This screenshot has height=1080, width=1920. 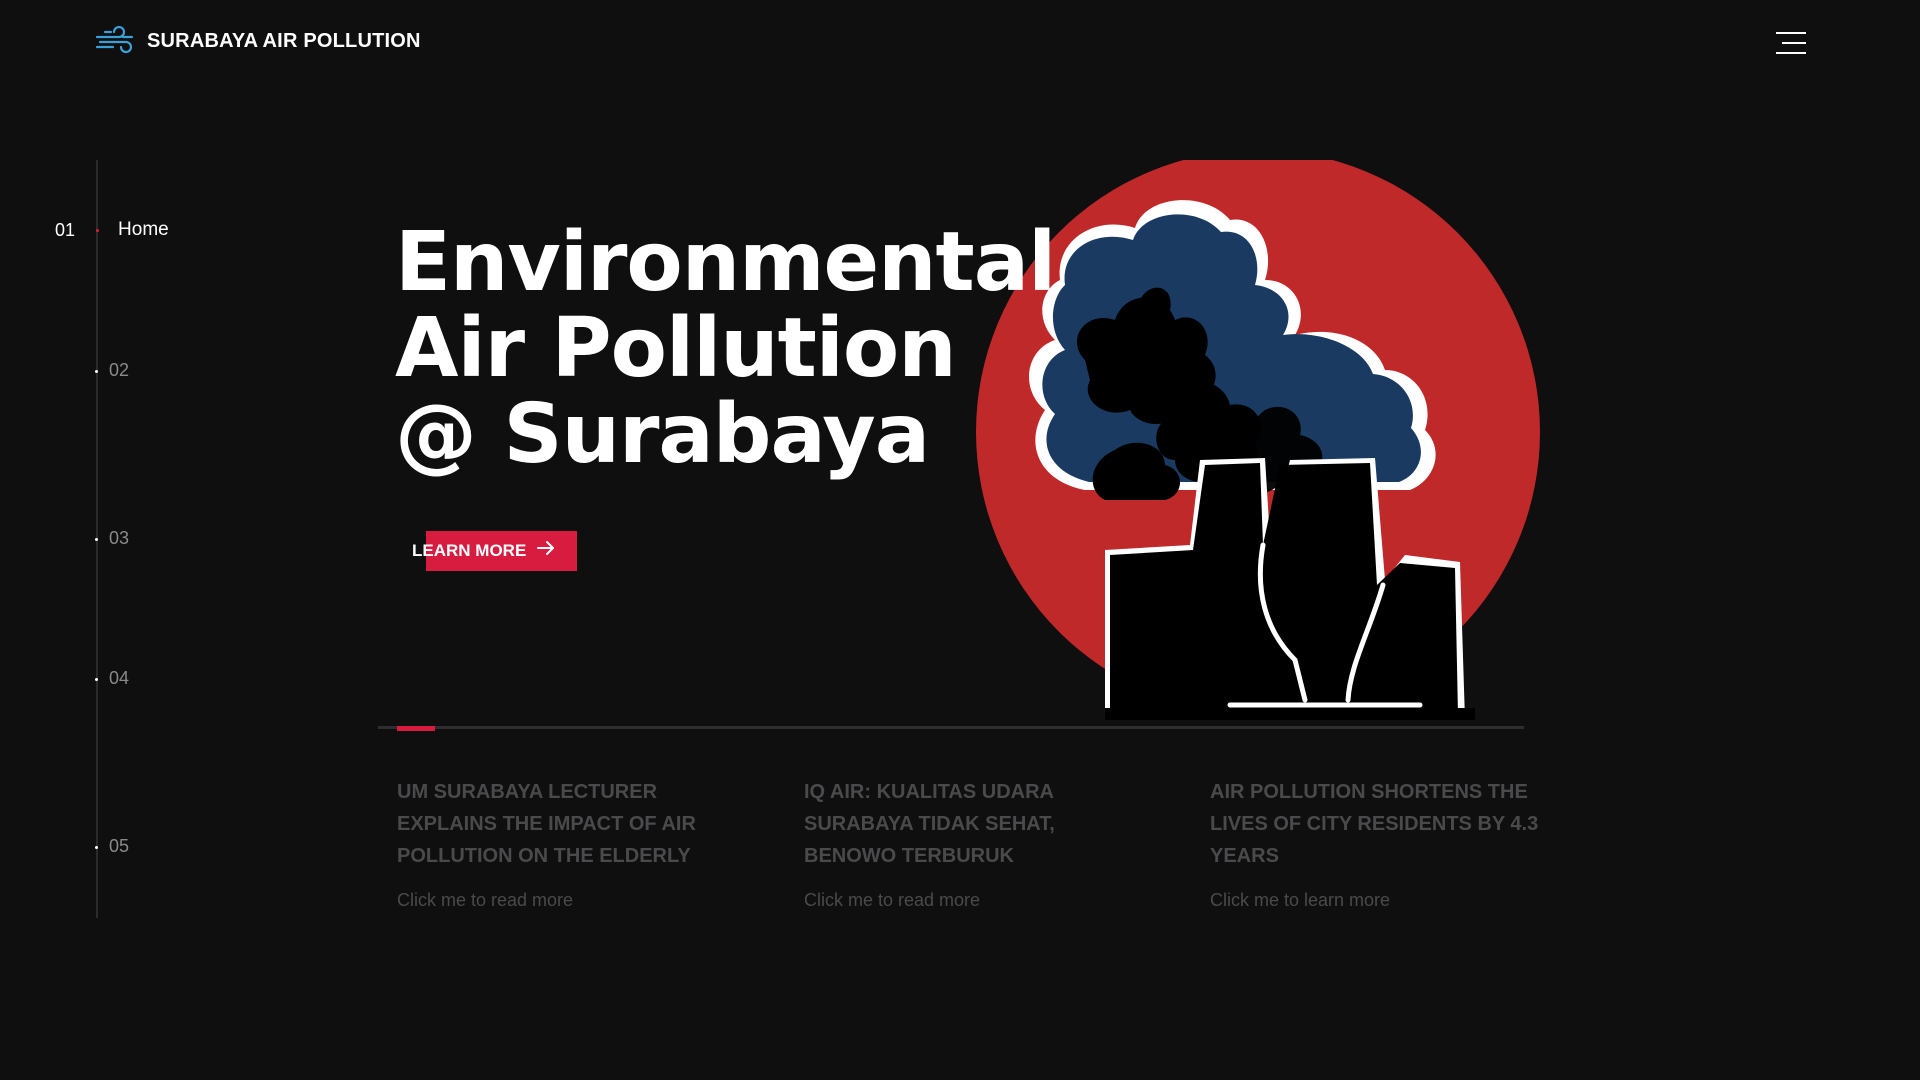 What do you see at coordinates (501, 551) in the screenshot?
I see `learn-more-button` at bounding box center [501, 551].